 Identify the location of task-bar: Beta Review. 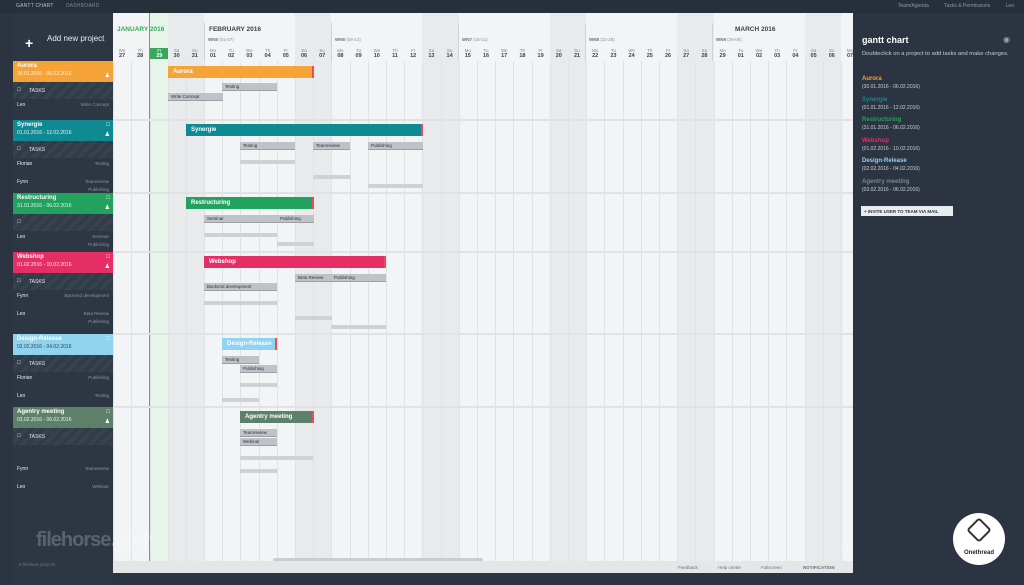
(313, 278).